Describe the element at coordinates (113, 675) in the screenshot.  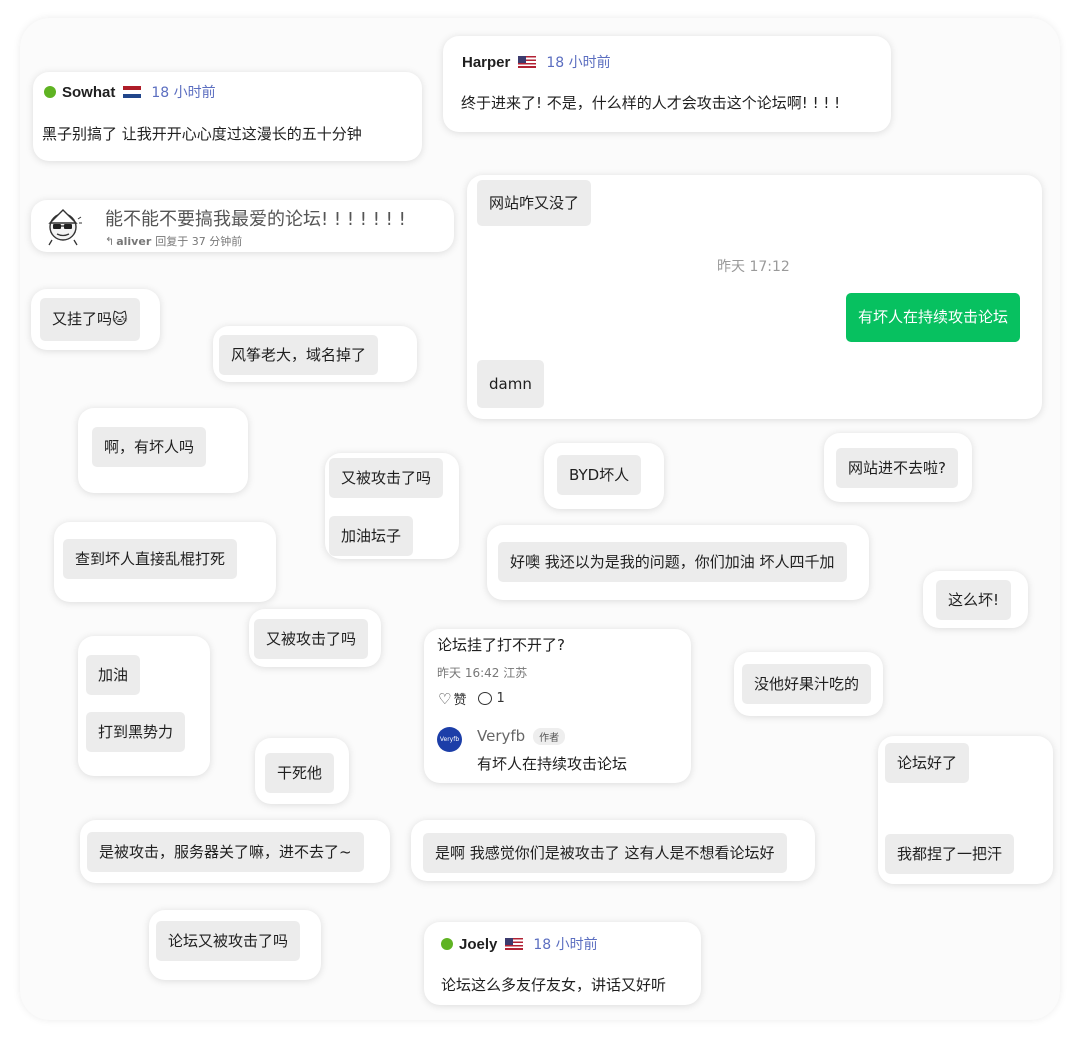
I see `message-bubble: 加油` at that location.